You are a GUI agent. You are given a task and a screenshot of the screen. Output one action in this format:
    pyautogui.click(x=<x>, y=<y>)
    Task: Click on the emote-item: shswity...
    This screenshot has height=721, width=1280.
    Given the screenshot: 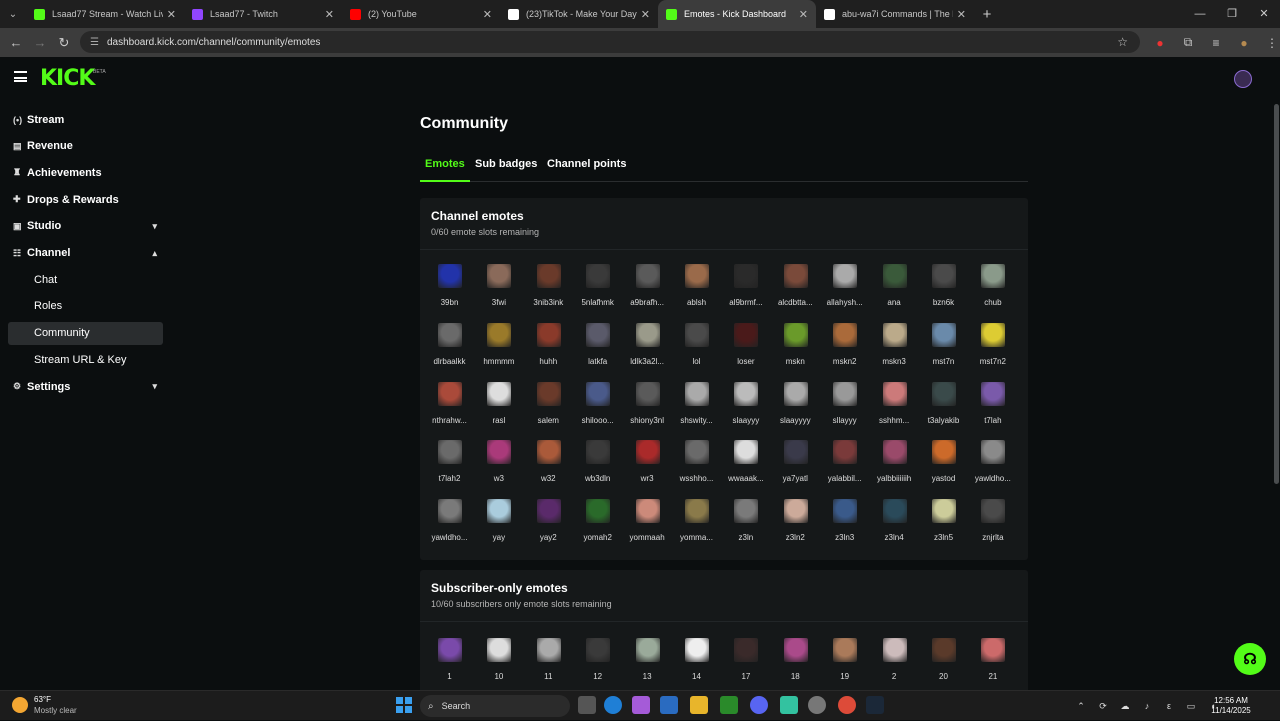 What is the action you would take?
    pyautogui.click(x=696, y=410)
    